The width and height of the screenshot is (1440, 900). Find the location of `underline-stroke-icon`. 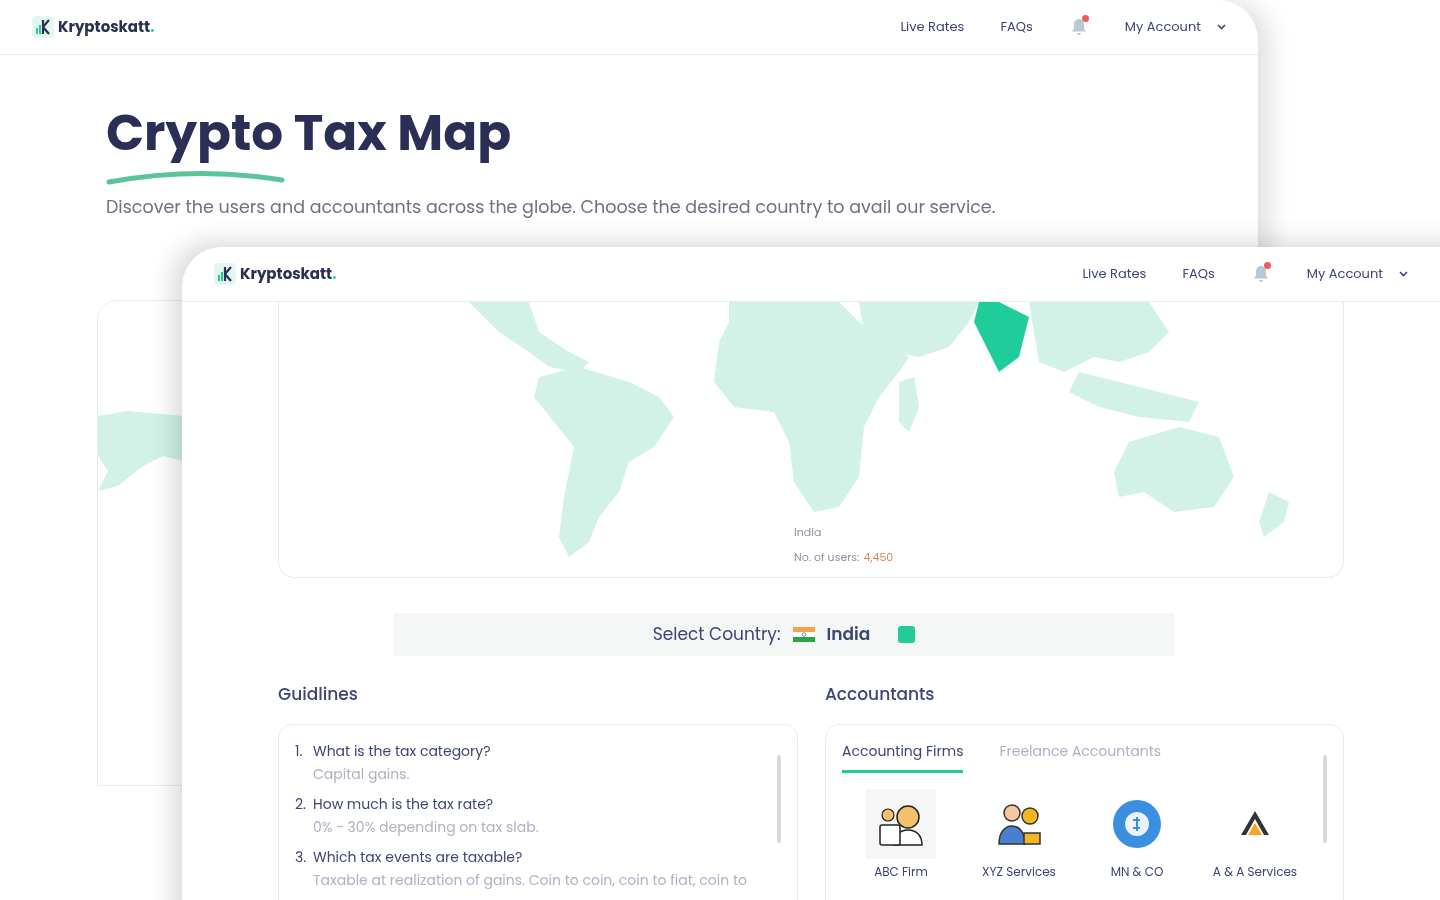

underline-stroke-icon is located at coordinates (196, 177).